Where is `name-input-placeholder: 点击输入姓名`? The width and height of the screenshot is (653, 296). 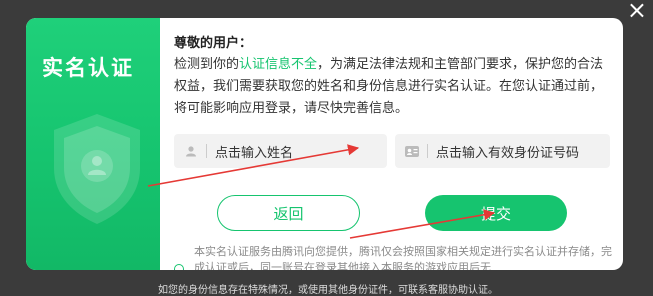
name-input-placeholder: 点击输入姓名 is located at coordinates (254, 153).